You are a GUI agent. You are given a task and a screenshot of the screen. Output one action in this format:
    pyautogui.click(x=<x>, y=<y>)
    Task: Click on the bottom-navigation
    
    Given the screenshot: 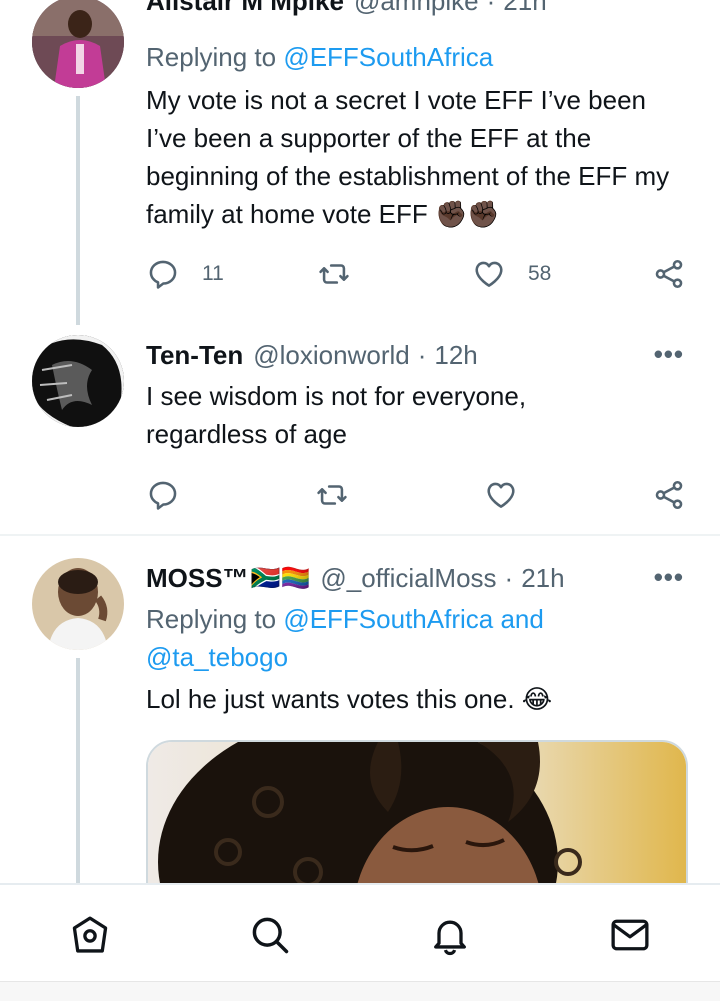 What is the action you would take?
    pyautogui.click(x=360, y=932)
    